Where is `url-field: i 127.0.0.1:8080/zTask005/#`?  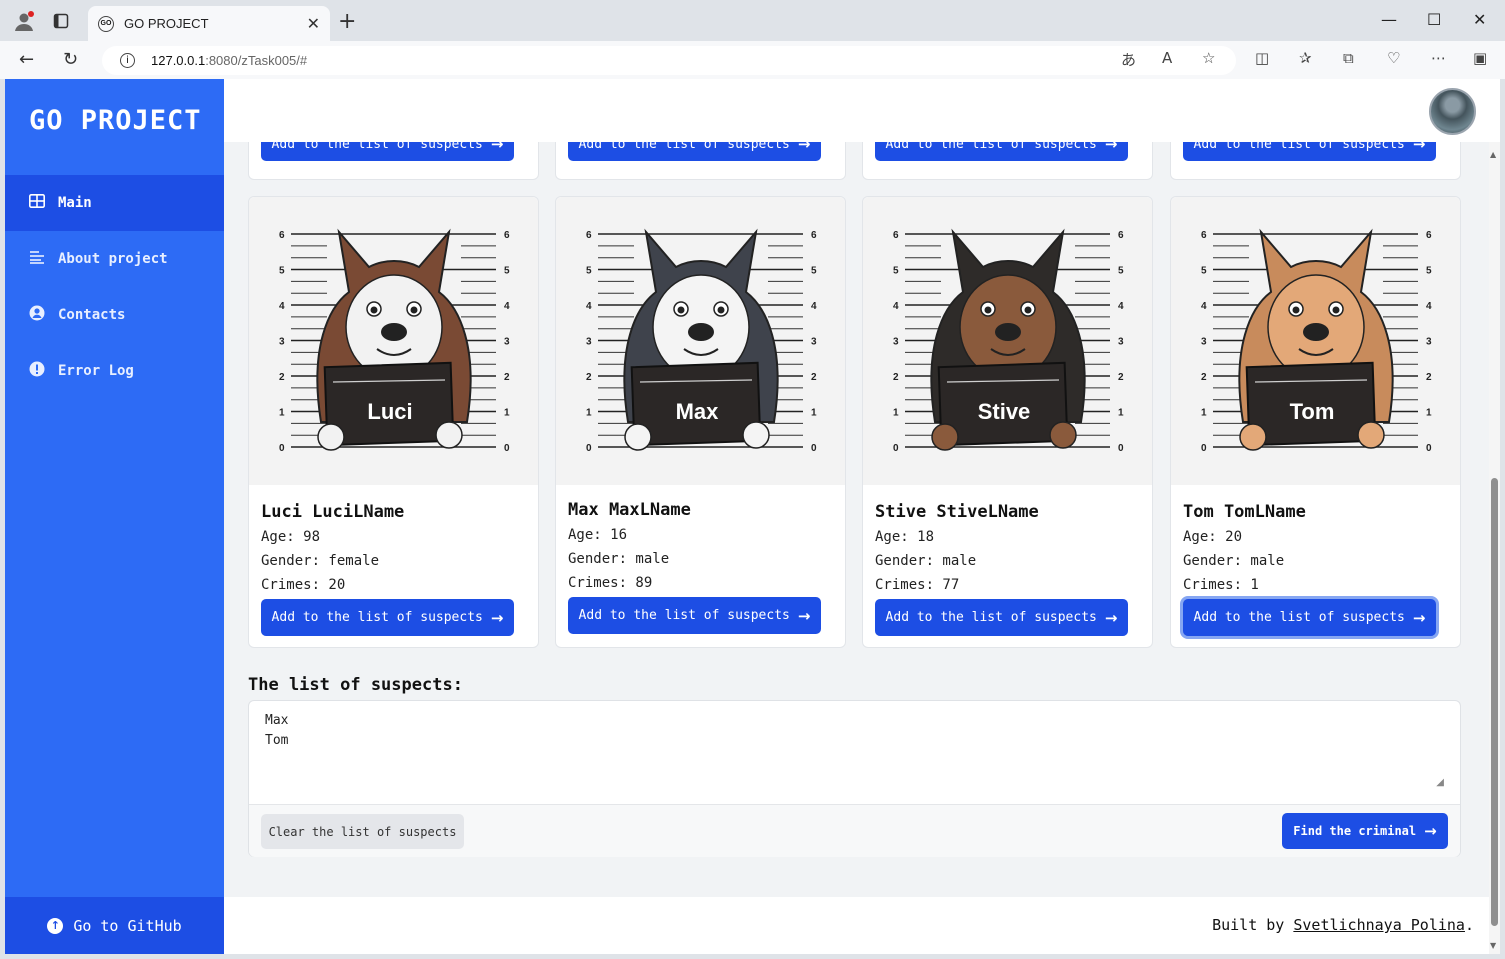 url-field: i 127.0.0.1:8080/zTask005/# is located at coordinates (669, 60).